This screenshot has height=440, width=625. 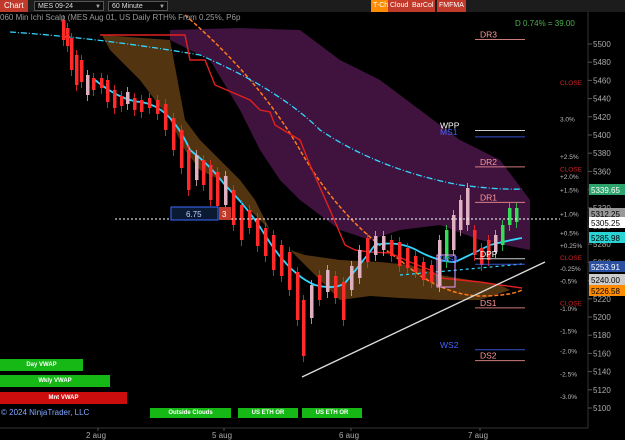 I want to click on y-tick-label: 5420, so click(x=602, y=117).